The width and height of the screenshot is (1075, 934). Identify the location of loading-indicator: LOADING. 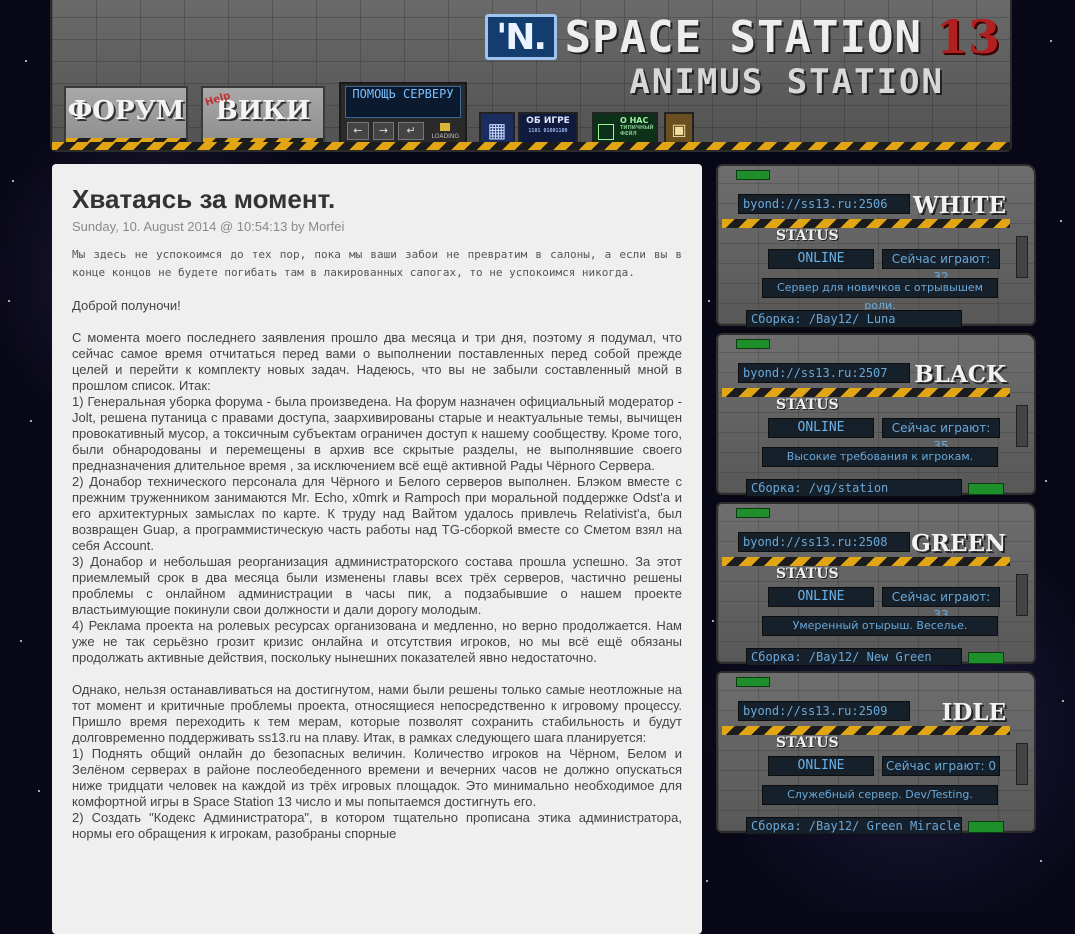
(445, 131).